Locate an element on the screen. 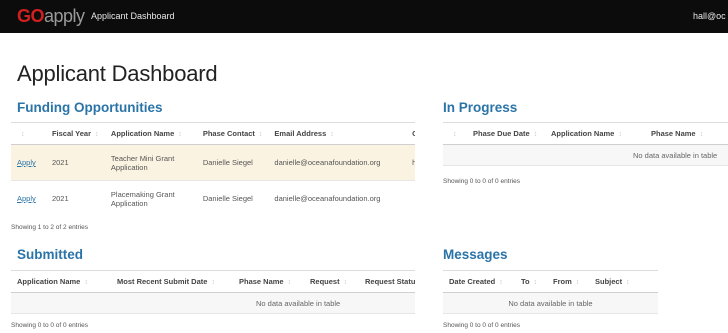 The width and height of the screenshot is (728, 333). page-title: Applicant Dashboard is located at coordinates (117, 73).